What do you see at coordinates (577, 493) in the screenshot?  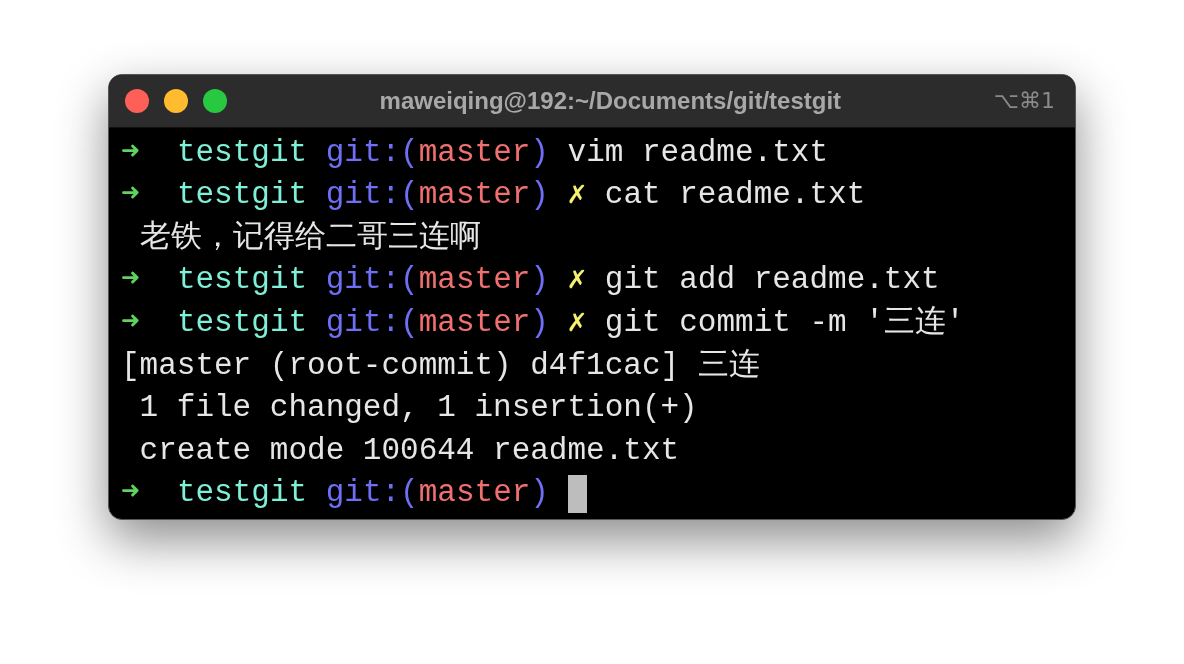 I see `cursor` at bounding box center [577, 493].